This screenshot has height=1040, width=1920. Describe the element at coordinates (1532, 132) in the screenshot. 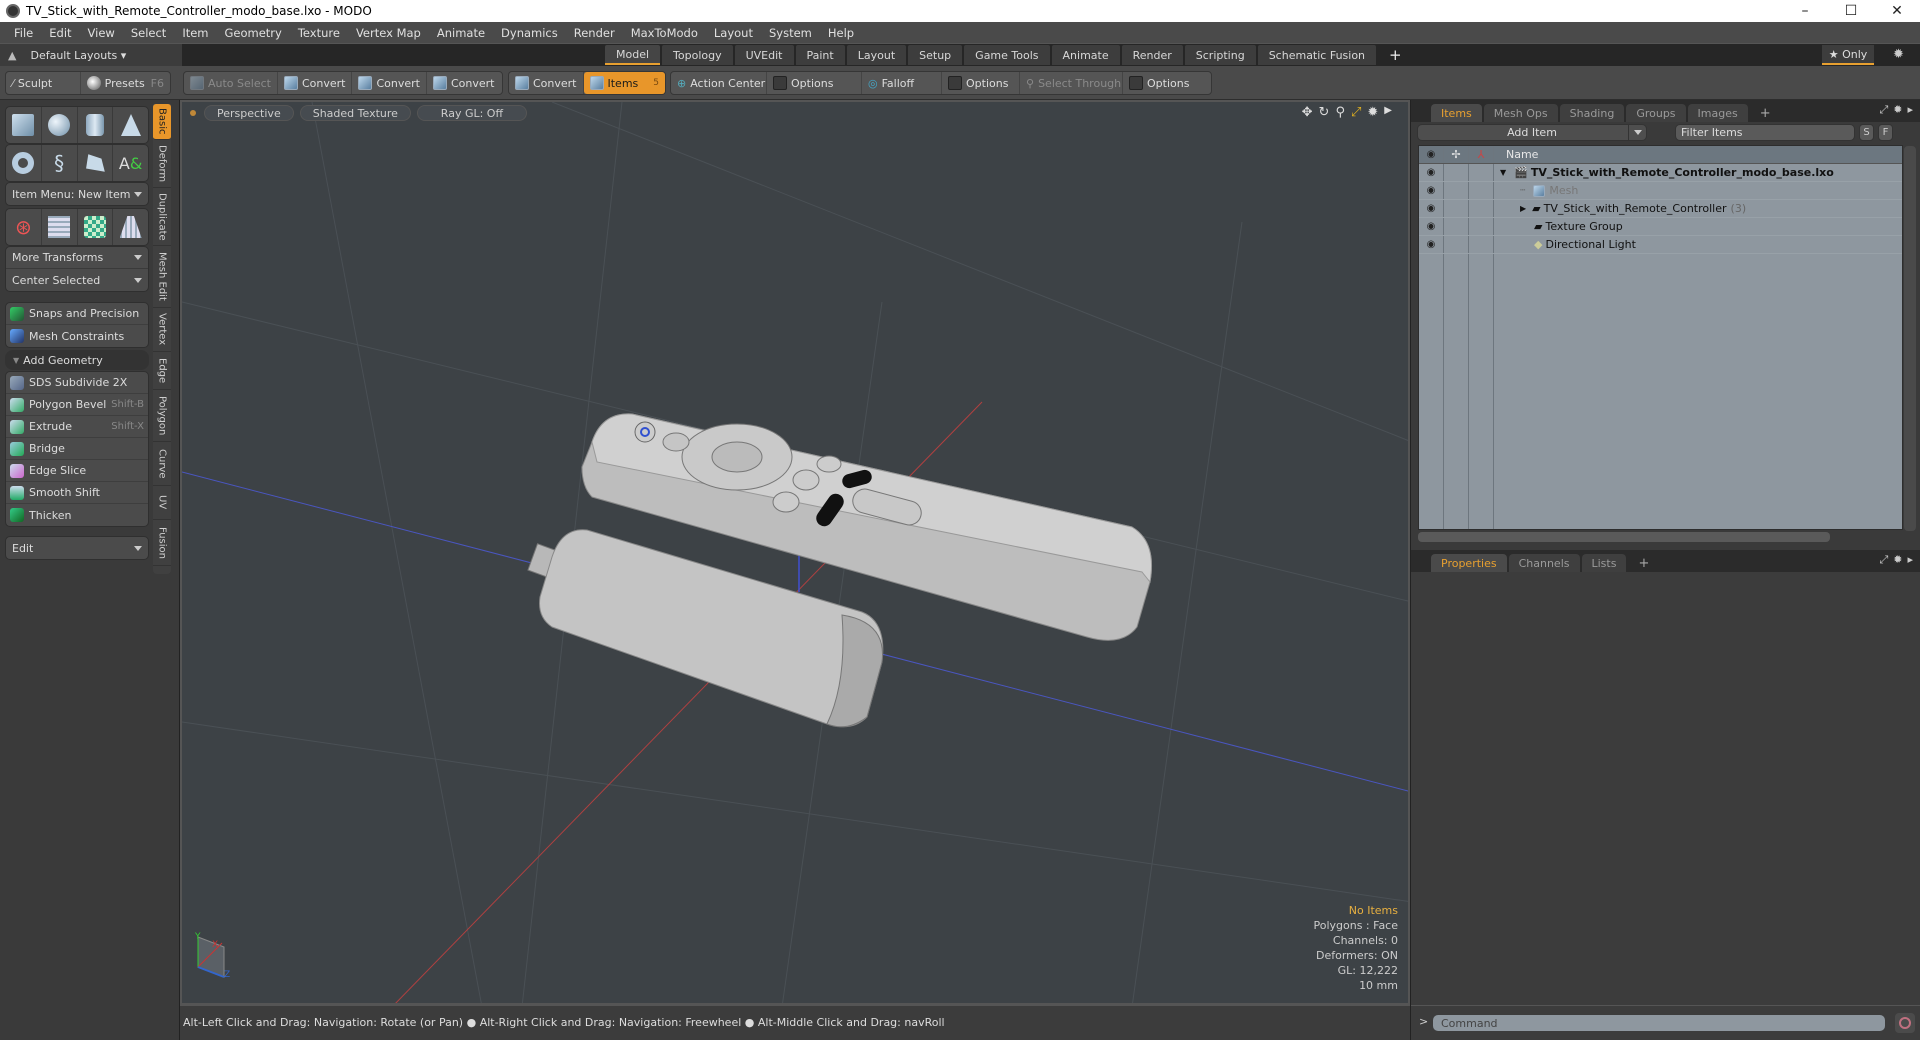

I see `add-item-button: Add Item` at that location.